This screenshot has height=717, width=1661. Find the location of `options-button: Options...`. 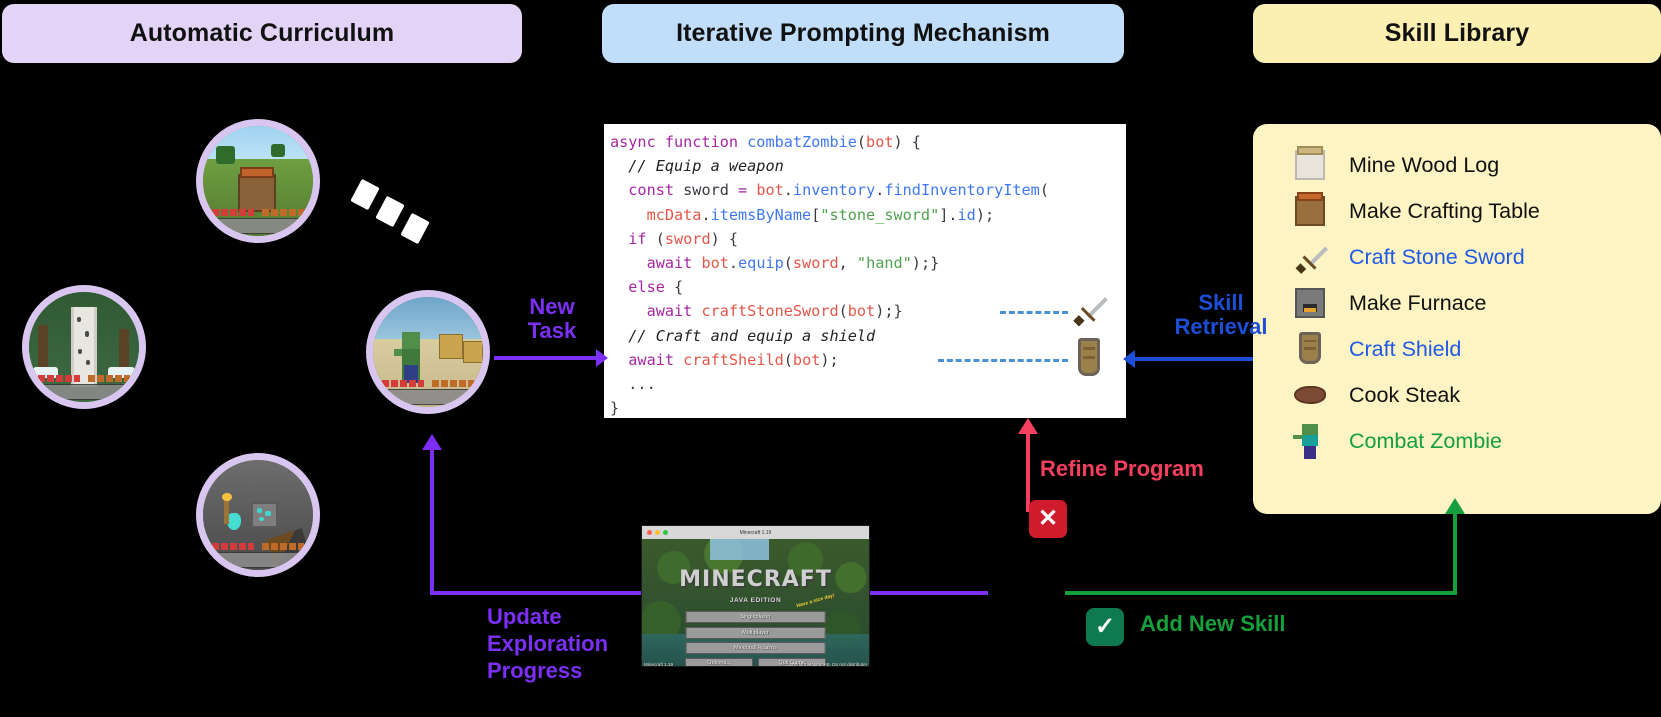

options-button: Options... is located at coordinates (719, 662).